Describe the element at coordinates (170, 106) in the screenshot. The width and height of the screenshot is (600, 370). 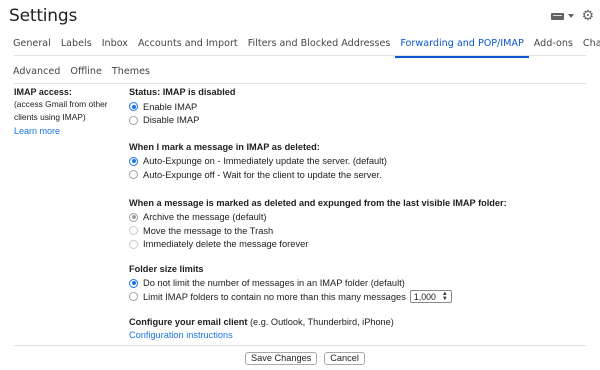
I see `enable-imap-label: Enable IMAP` at that location.